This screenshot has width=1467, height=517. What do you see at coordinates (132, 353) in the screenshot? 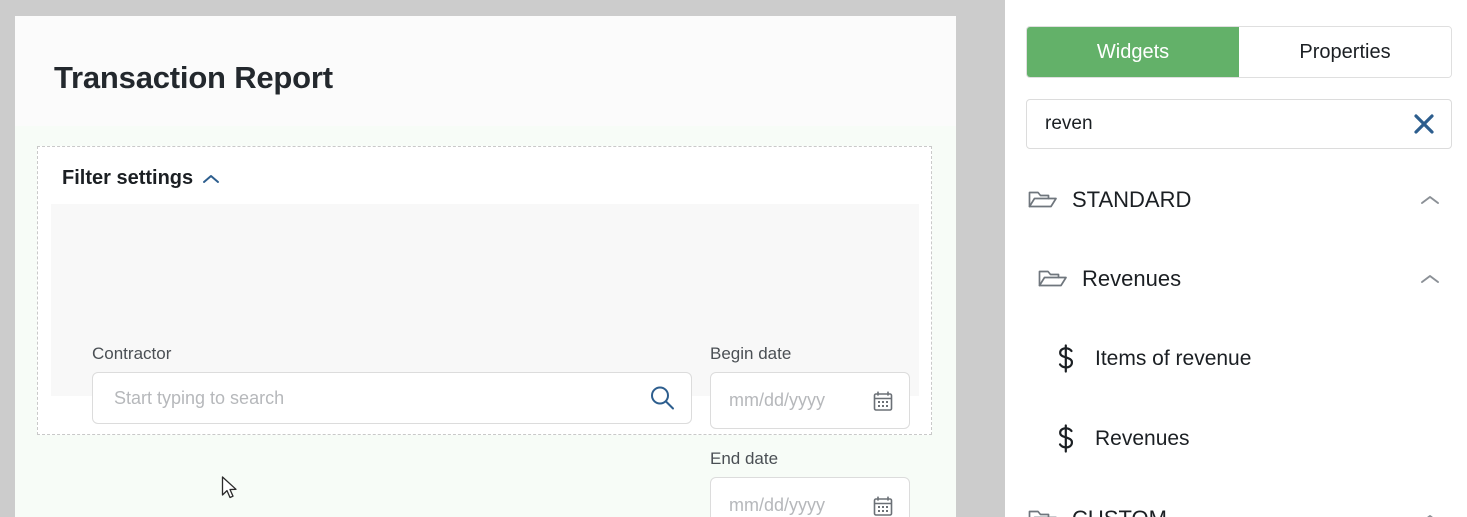
I see `contractor-label: Contractor` at bounding box center [132, 353].